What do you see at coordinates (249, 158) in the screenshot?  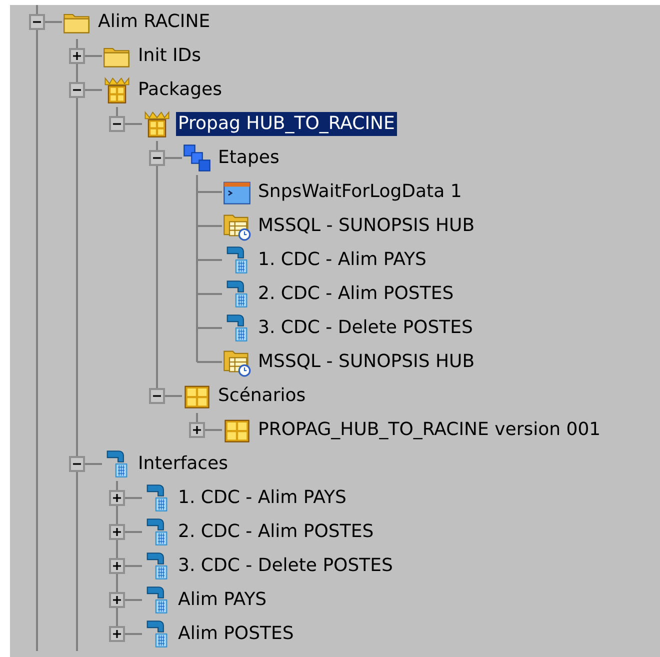 I see `tree-item-label: Etapes` at bounding box center [249, 158].